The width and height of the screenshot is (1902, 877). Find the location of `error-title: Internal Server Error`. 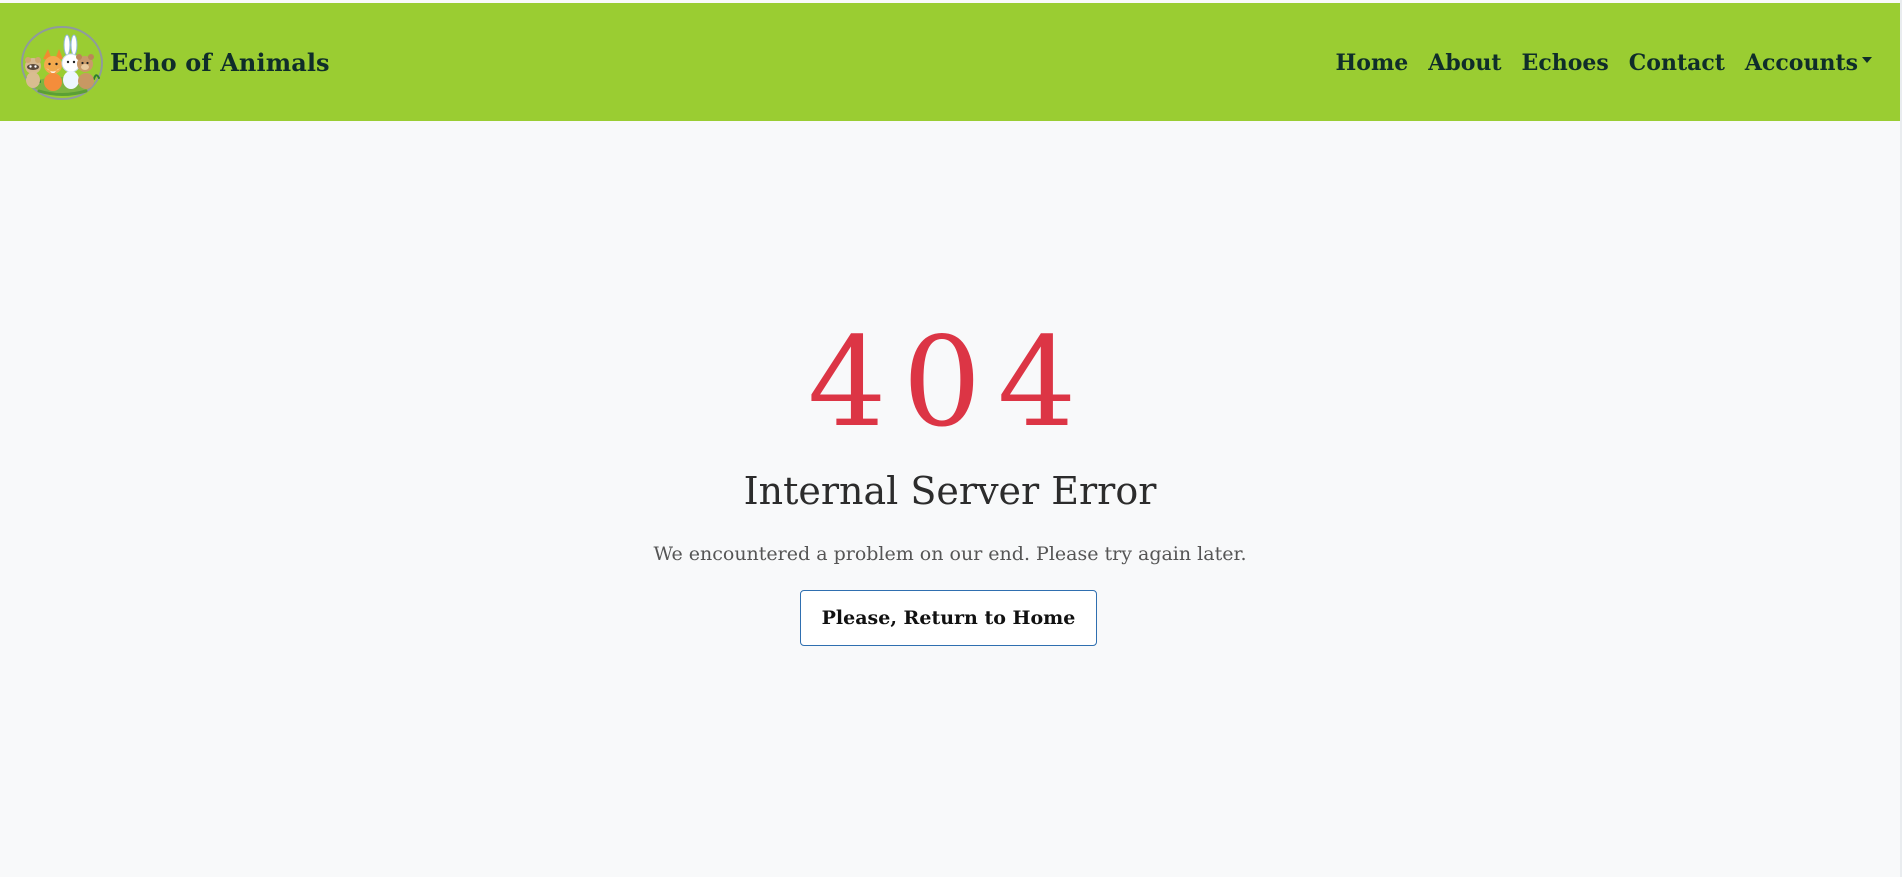

error-title: Internal Server Error is located at coordinates (950, 491).